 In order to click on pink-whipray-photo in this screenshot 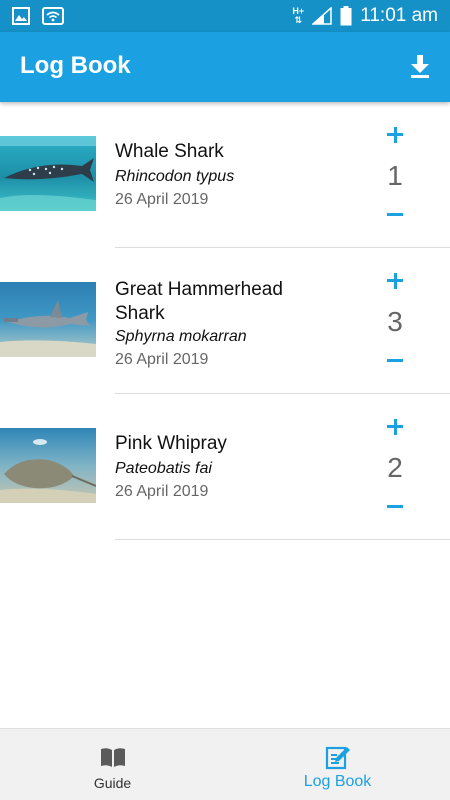, I will do `click(48, 465)`.